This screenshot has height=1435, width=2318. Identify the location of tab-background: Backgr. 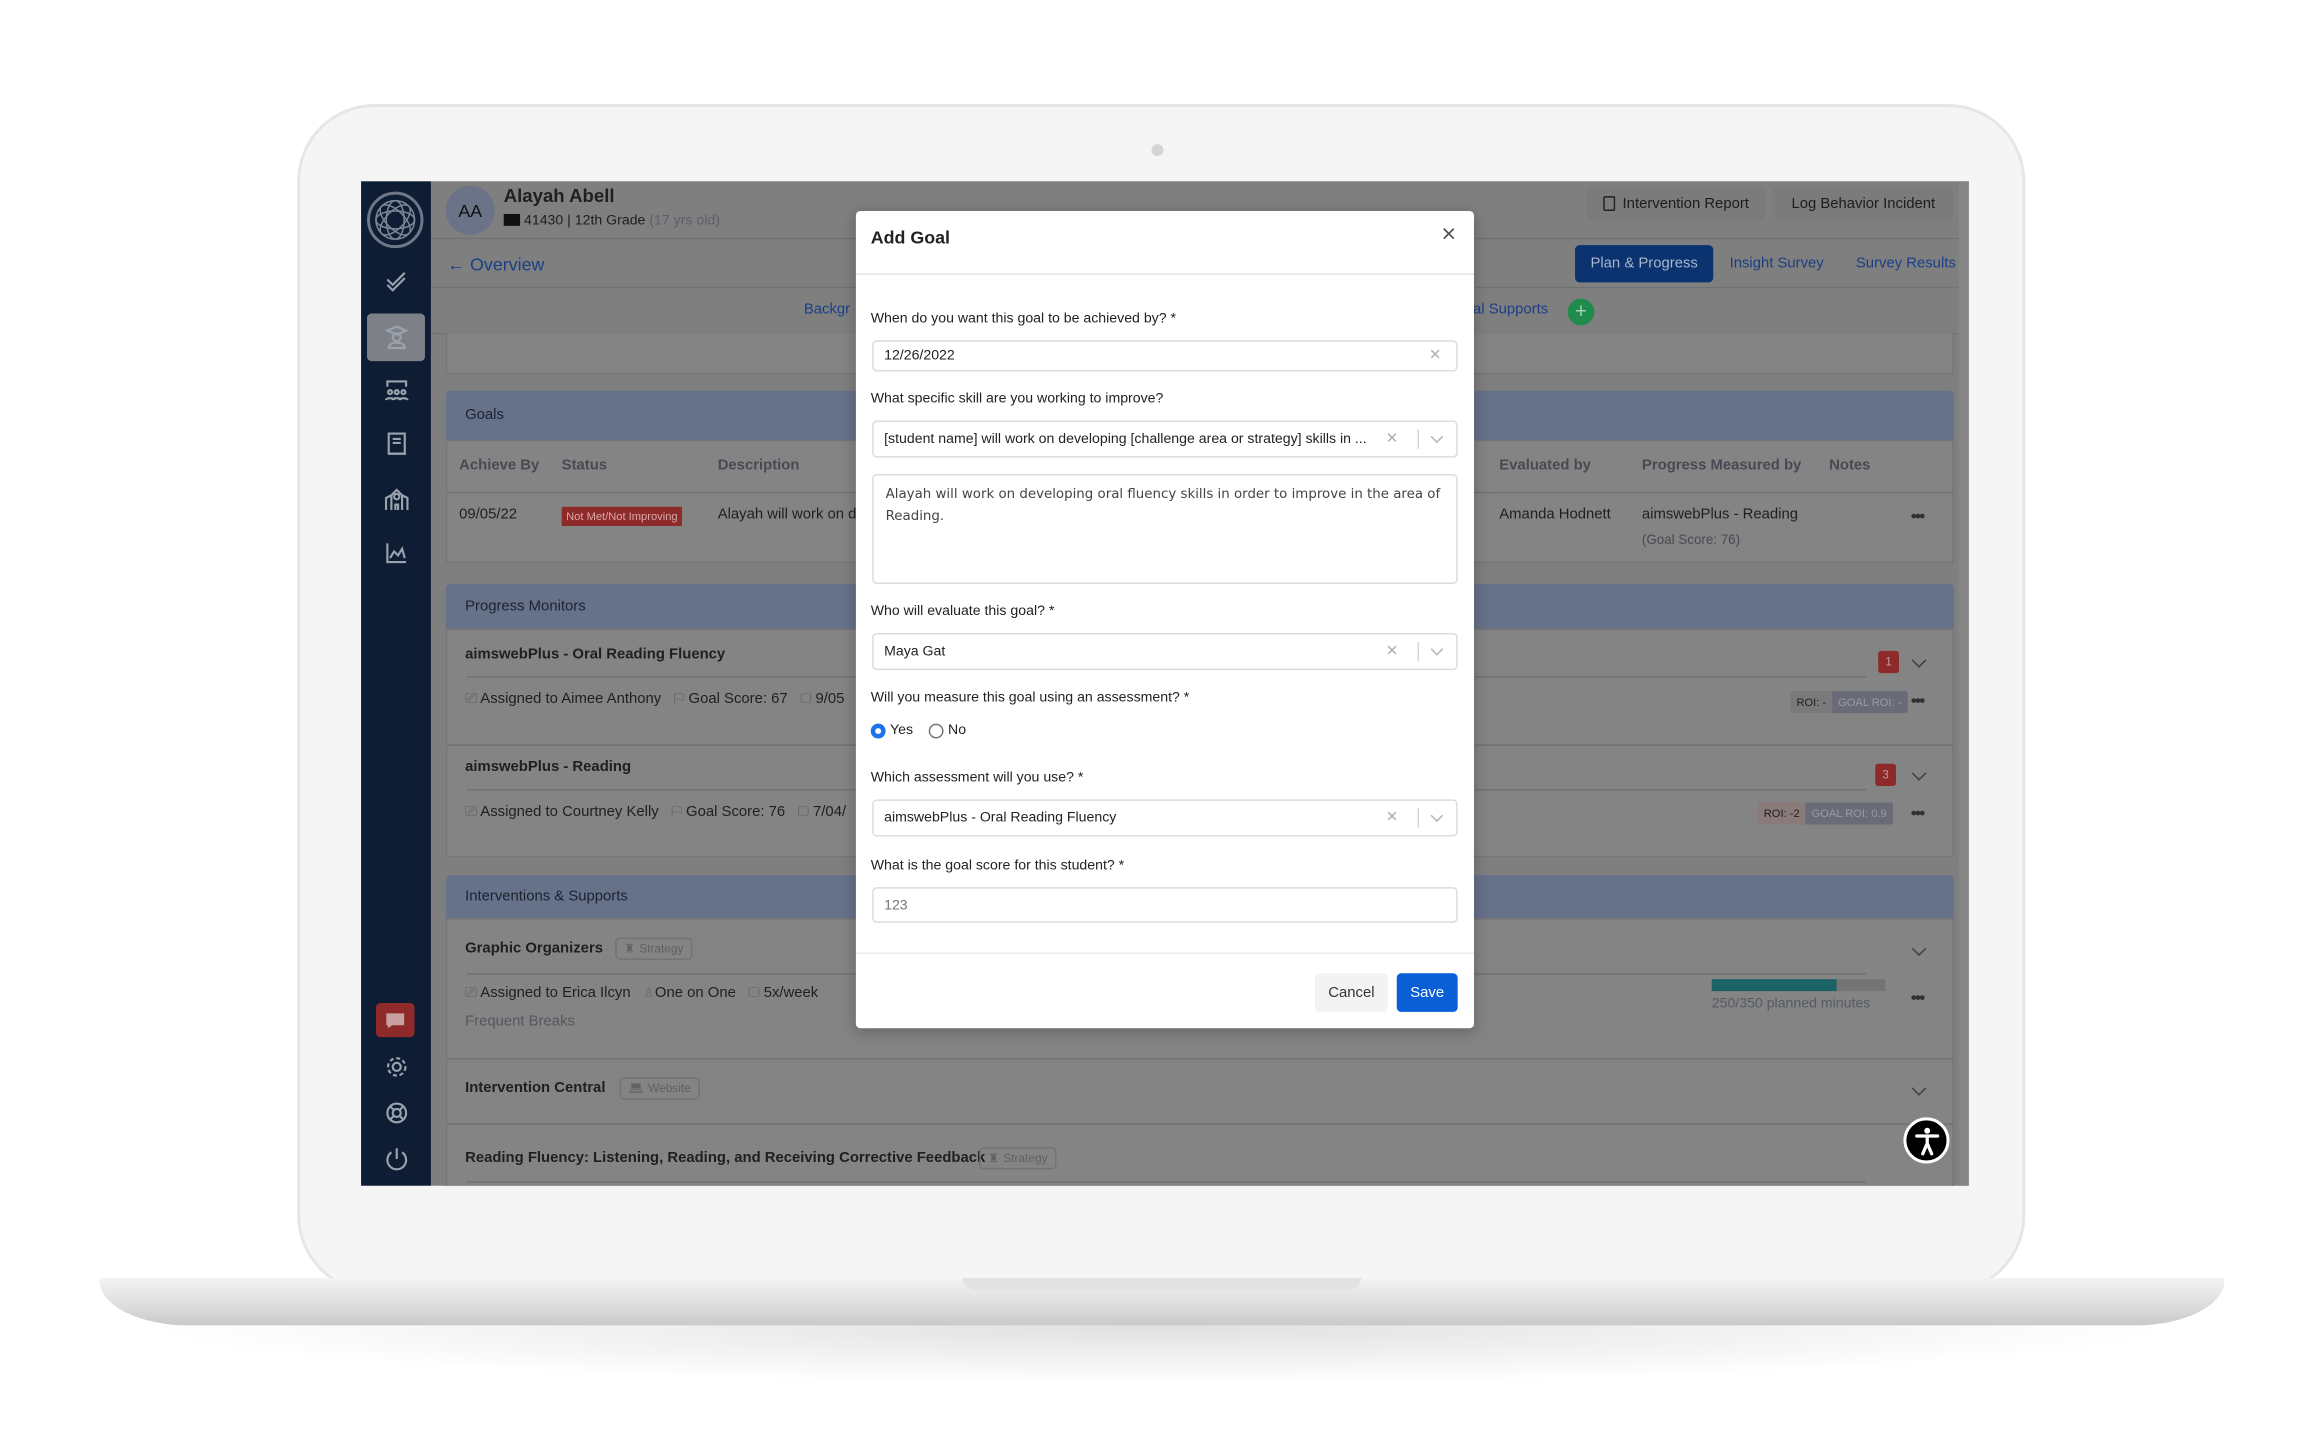
(827, 310).